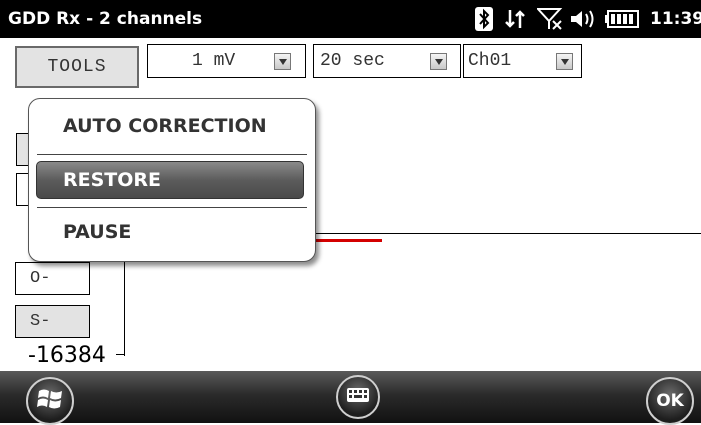 The image size is (701, 425). What do you see at coordinates (105, 19) in the screenshot?
I see `app-title: GDD Rx - 2 channels` at bounding box center [105, 19].